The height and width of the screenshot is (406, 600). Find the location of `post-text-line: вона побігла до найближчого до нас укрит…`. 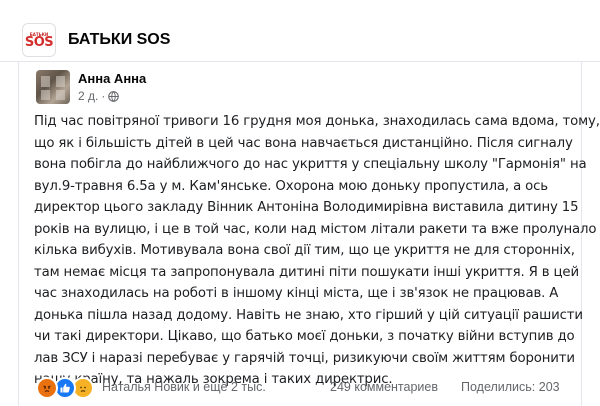

post-text-line: вона побігла до найближчого до нас укрит… is located at coordinates (310, 164).